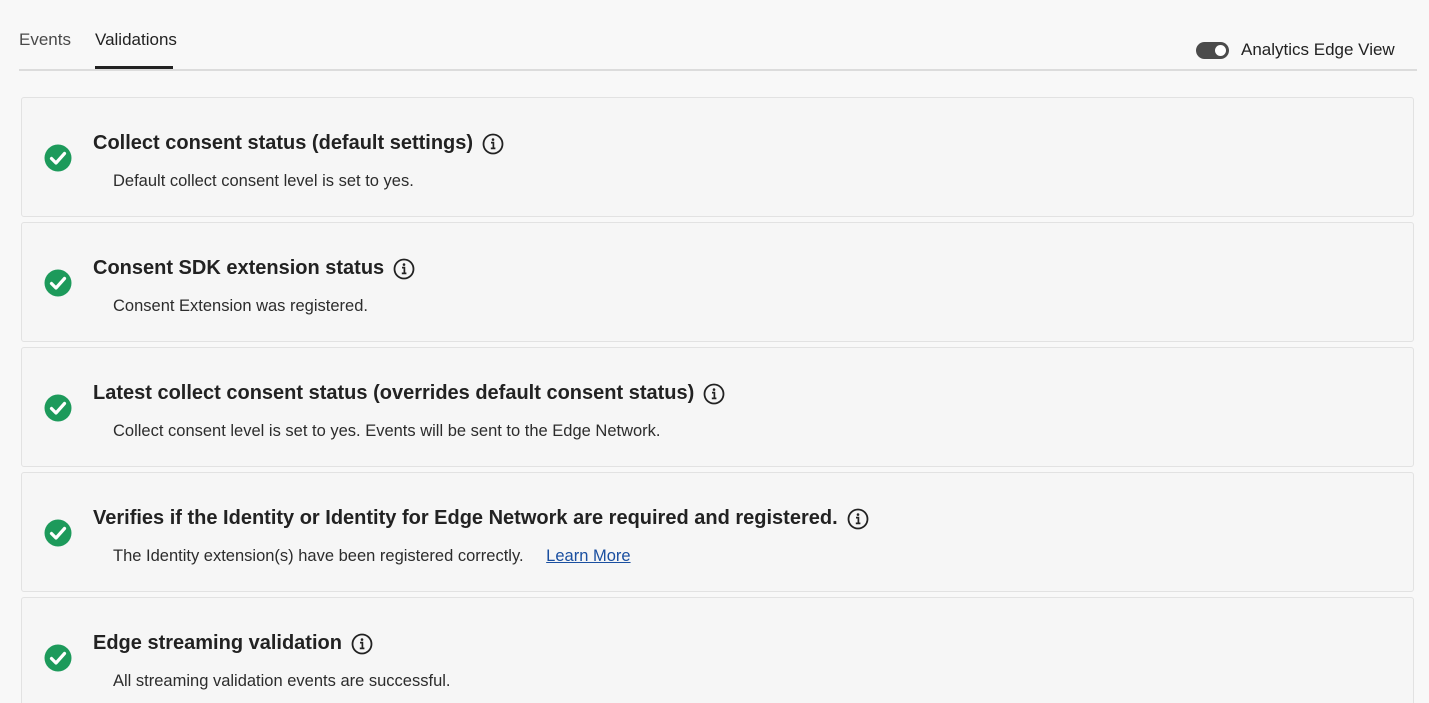 This screenshot has height=703, width=1429. What do you see at coordinates (239, 268) in the screenshot?
I see `validation-title-text: Consent SDK extension status` at bounding box center [239, 268].